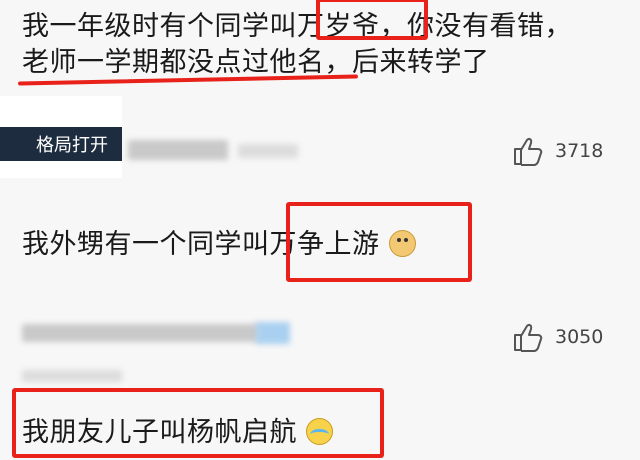  I want to click on like-count-2: 3718, so click(579, 151).